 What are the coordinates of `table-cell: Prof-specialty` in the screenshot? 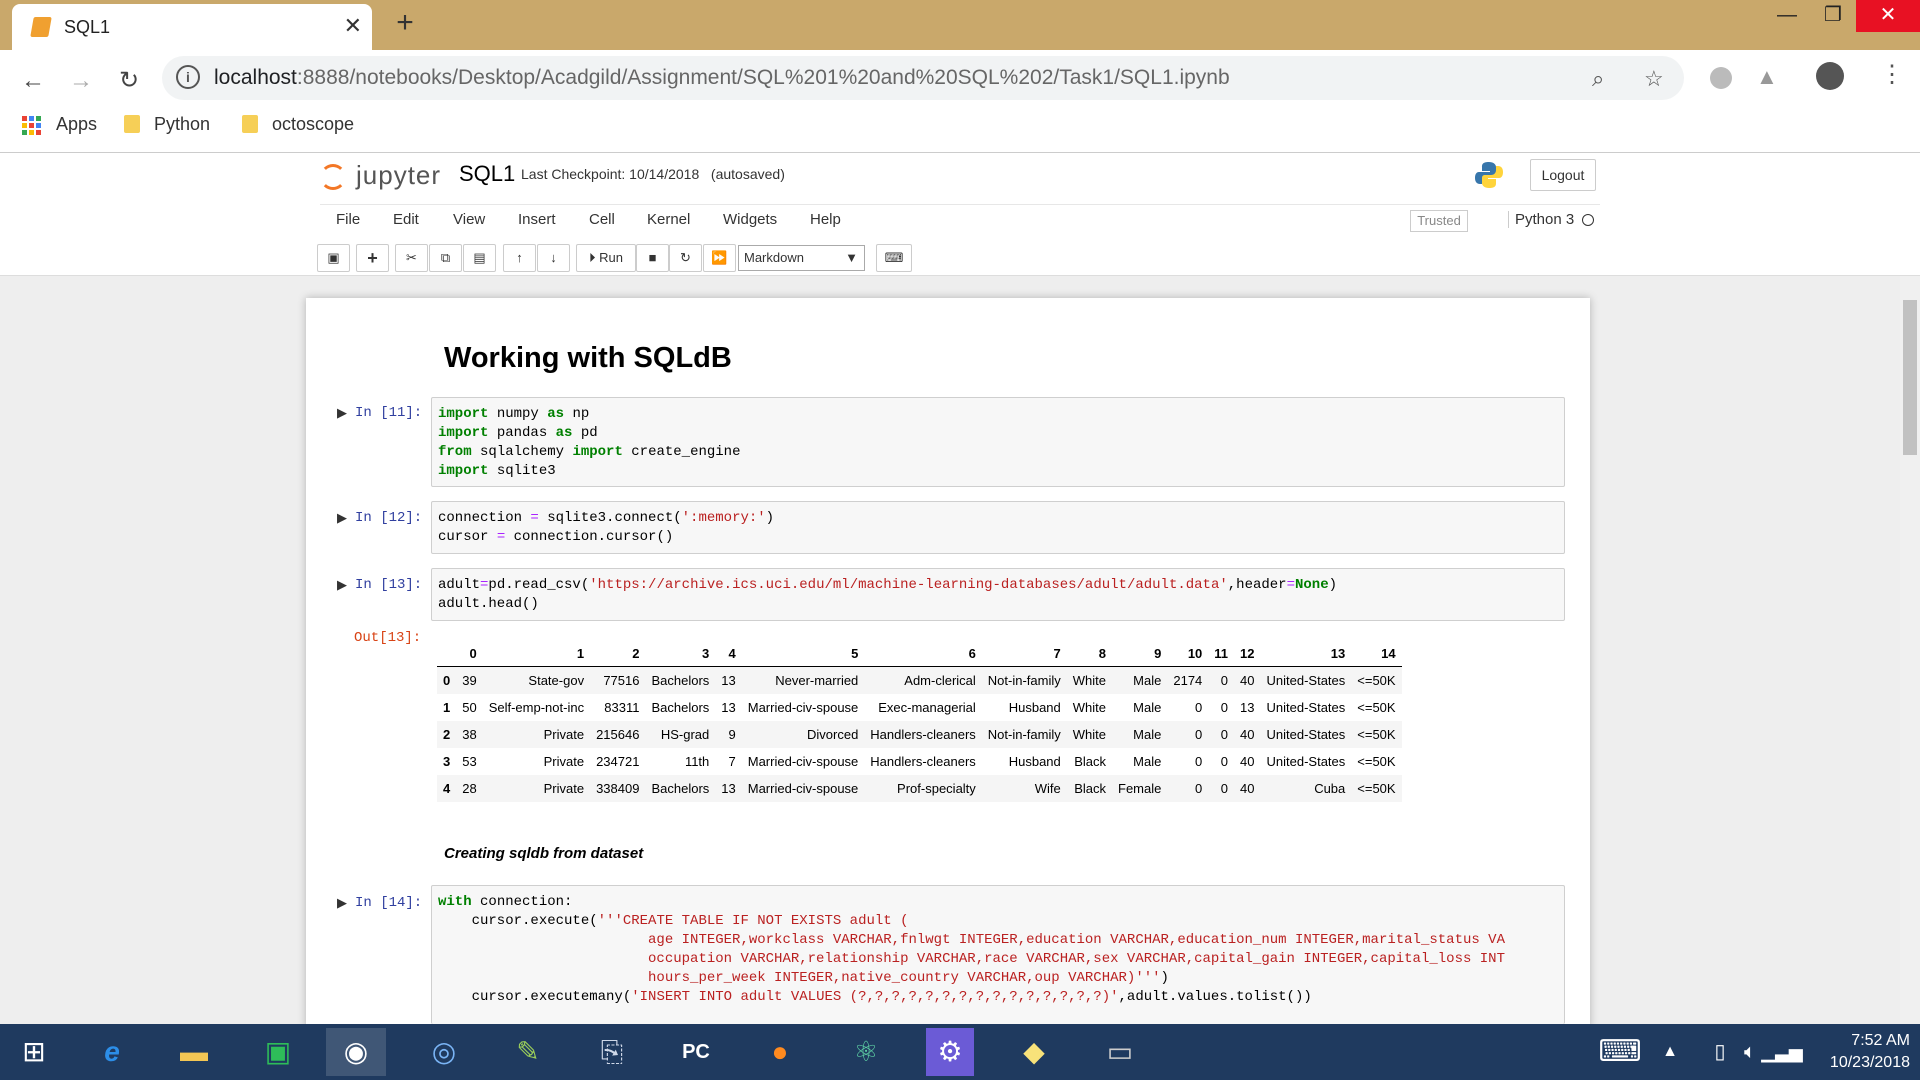 It's located at (936, 788).